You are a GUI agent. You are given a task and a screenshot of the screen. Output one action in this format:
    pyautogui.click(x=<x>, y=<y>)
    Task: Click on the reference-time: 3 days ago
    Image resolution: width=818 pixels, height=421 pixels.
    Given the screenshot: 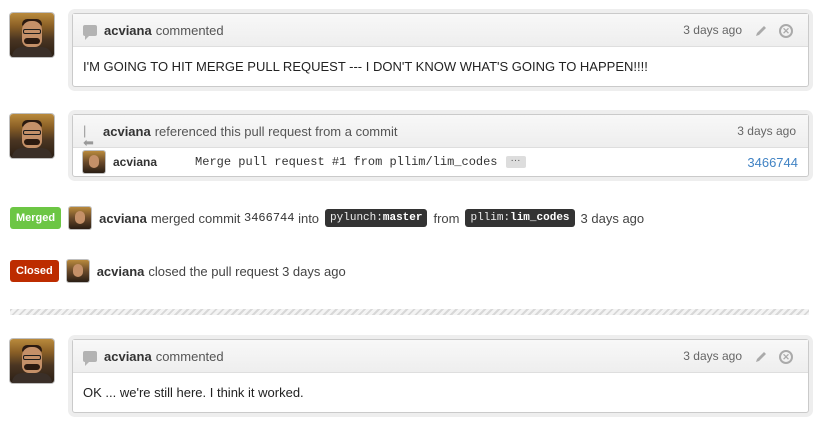 What is the action you would take?
    pyautogui.click(x=766, y=131)
    